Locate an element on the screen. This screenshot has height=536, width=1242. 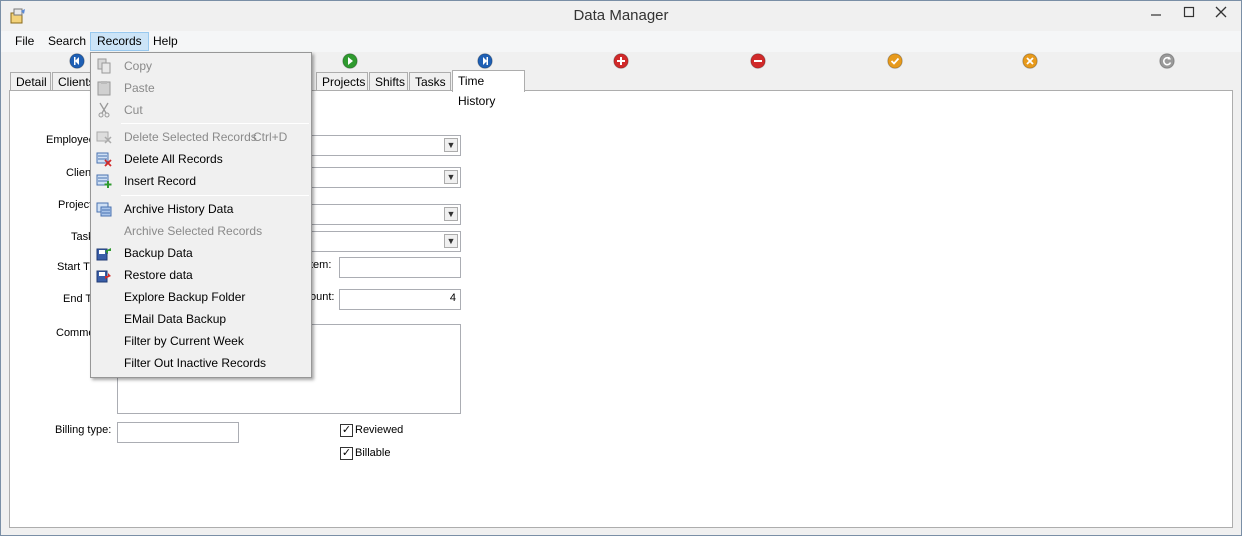
project-select: ▼ is located at coordinates (385, 214).